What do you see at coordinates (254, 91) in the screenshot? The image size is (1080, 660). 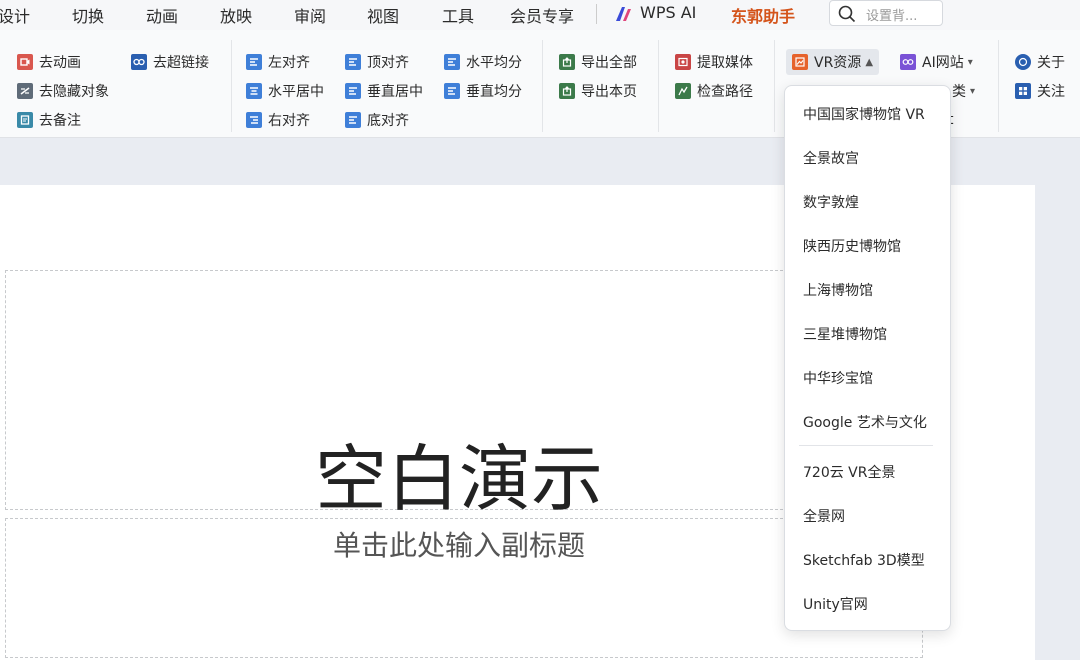 I see `align-center-icon` at bounding box center [254, 91].